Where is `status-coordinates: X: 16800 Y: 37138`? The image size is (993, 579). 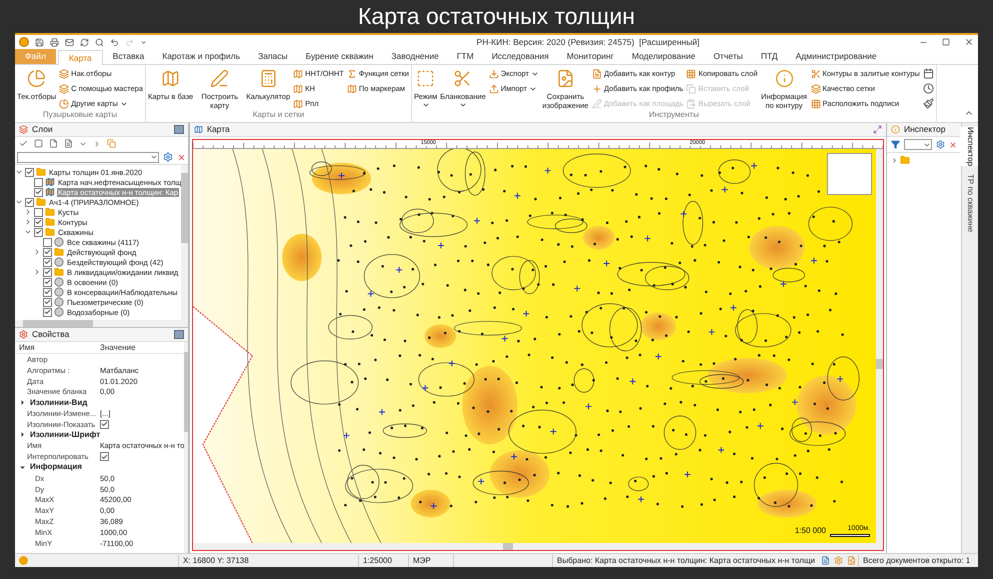
status-coordinates: X: 16800 Y: 37138 is located at coordinates (268, 560).